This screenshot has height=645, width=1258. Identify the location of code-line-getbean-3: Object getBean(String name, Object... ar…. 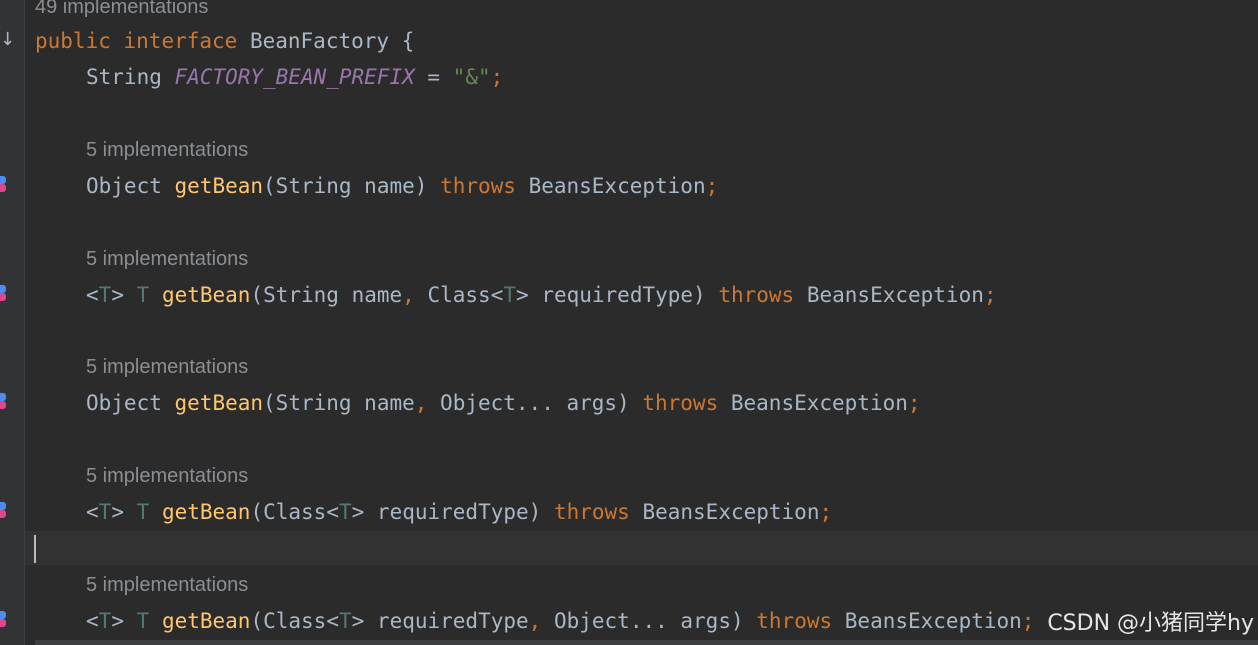
(478, 403).